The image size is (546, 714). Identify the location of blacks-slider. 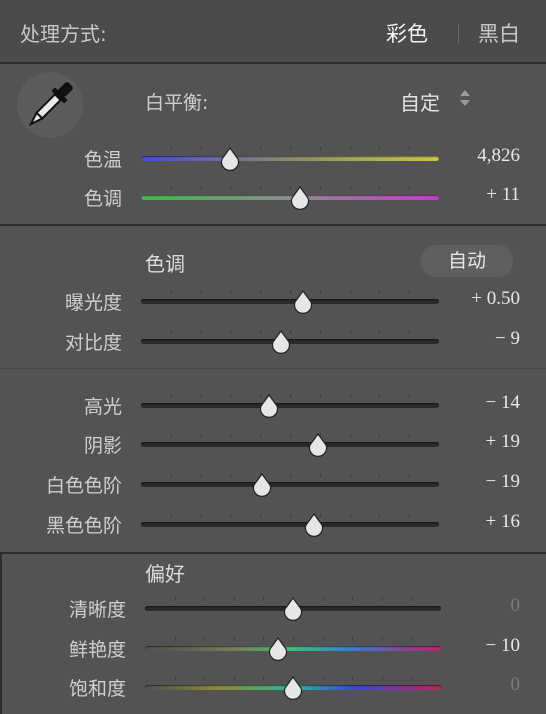
(290, 524).